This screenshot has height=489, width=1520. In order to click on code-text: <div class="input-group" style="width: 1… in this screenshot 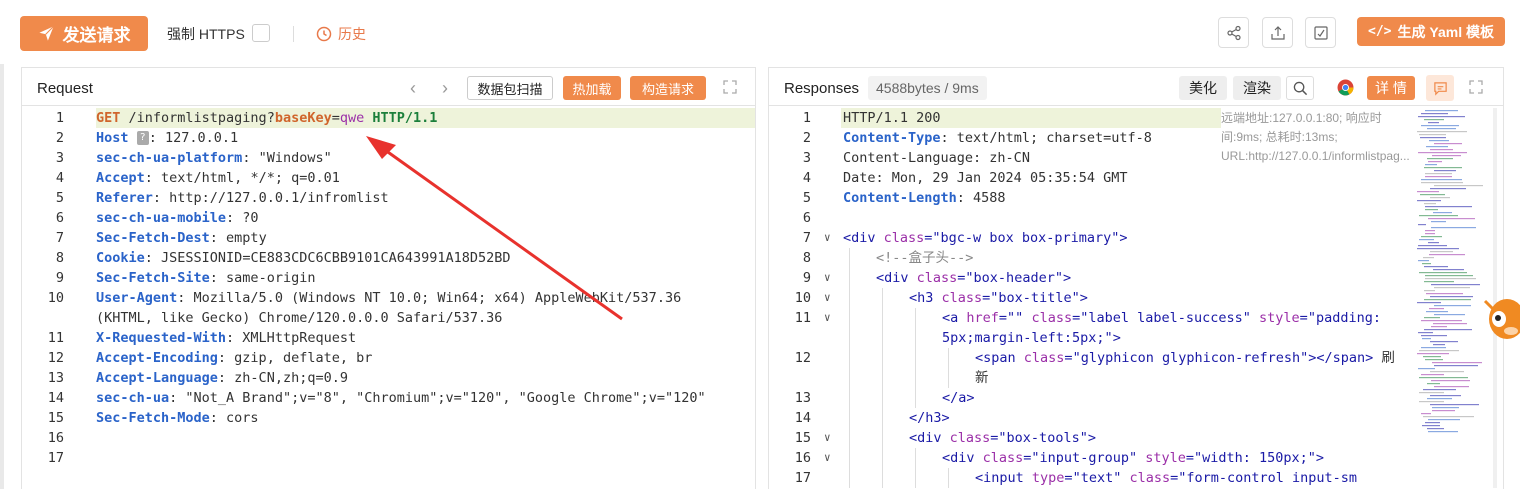, I will do `click(1133, 458)`.